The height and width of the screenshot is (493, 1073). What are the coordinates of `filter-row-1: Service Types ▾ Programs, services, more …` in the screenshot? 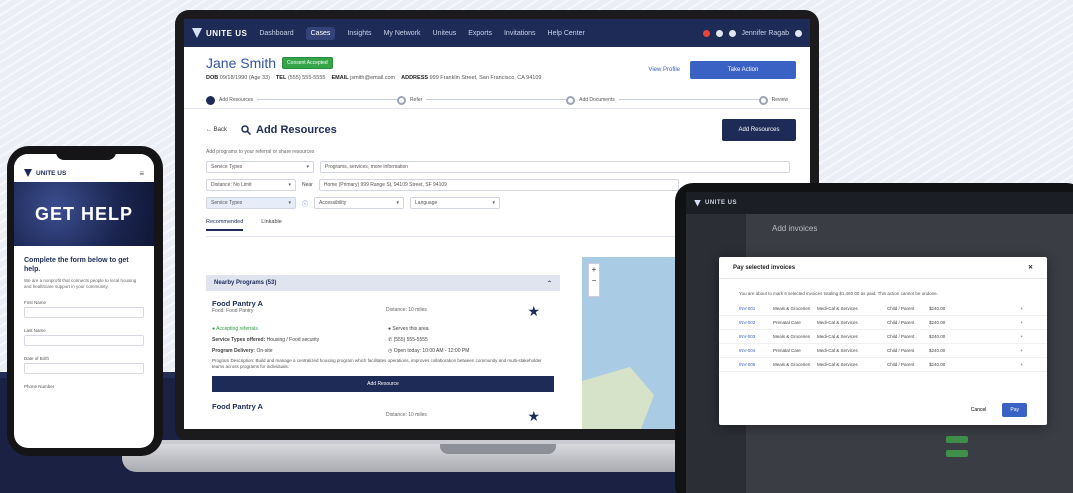 It's located at (501, 167).